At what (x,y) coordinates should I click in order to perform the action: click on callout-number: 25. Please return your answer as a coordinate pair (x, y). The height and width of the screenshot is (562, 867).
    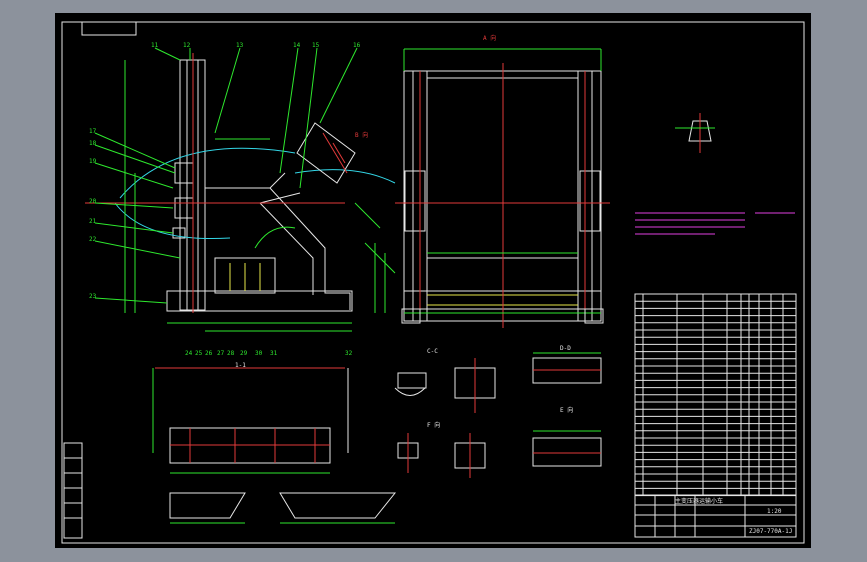
    Looking at the image, I should click on (199, 353).